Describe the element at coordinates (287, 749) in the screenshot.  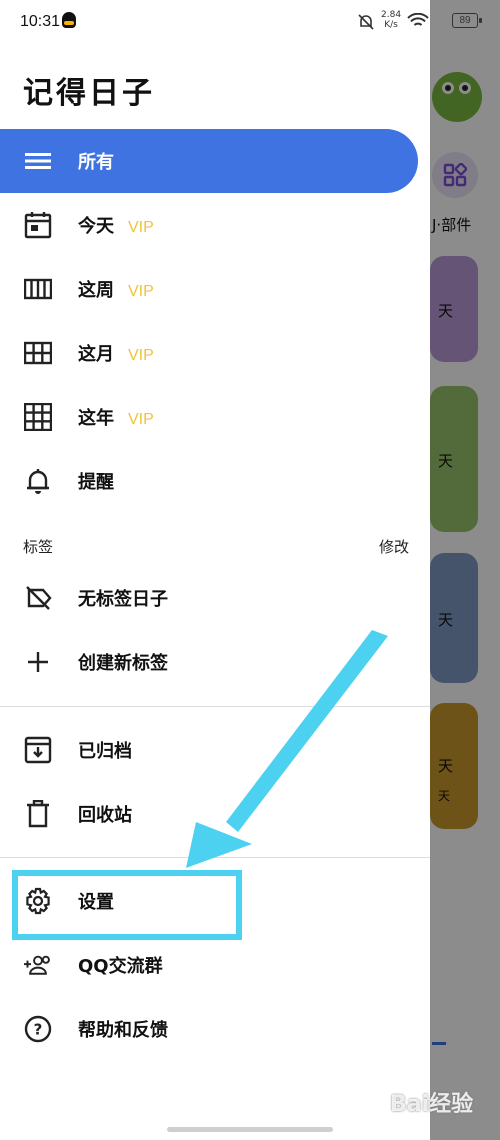
I see `pointer-arrow` at that location.